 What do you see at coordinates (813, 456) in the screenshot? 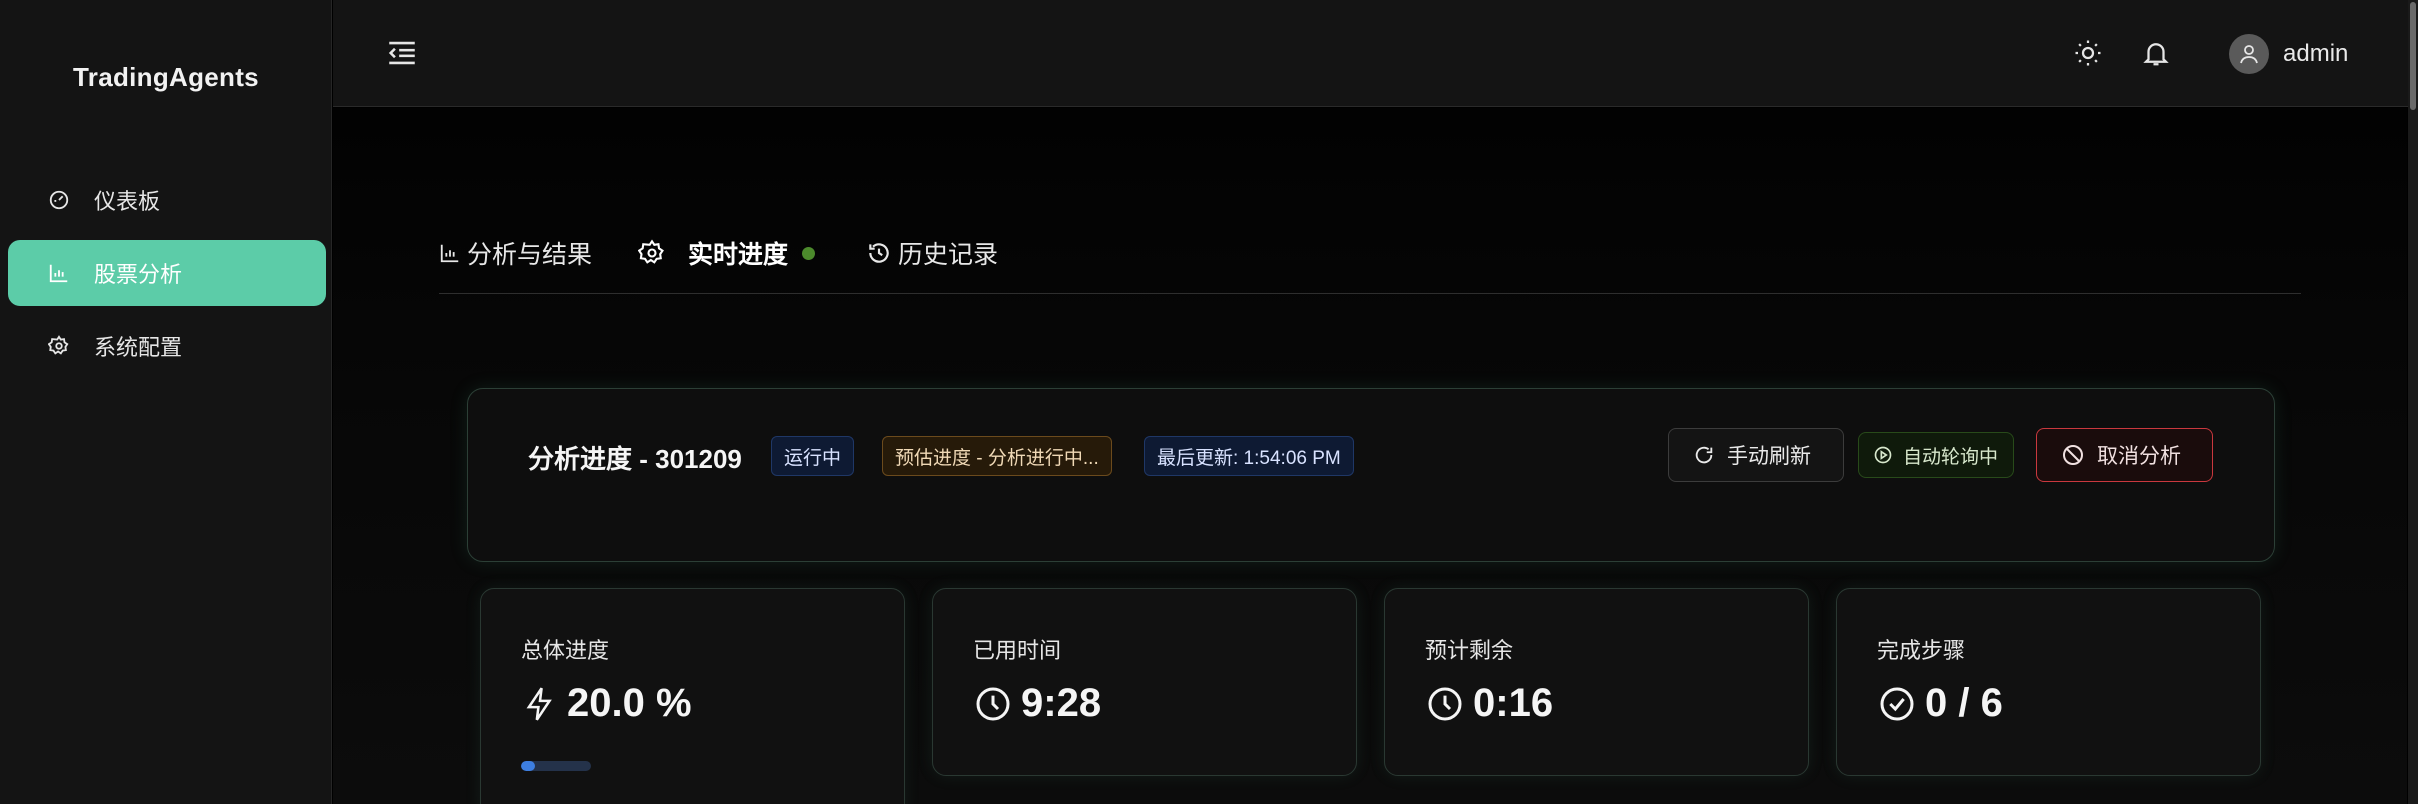
I see `status-badge: 运行中` at bounding box center [813, 456].